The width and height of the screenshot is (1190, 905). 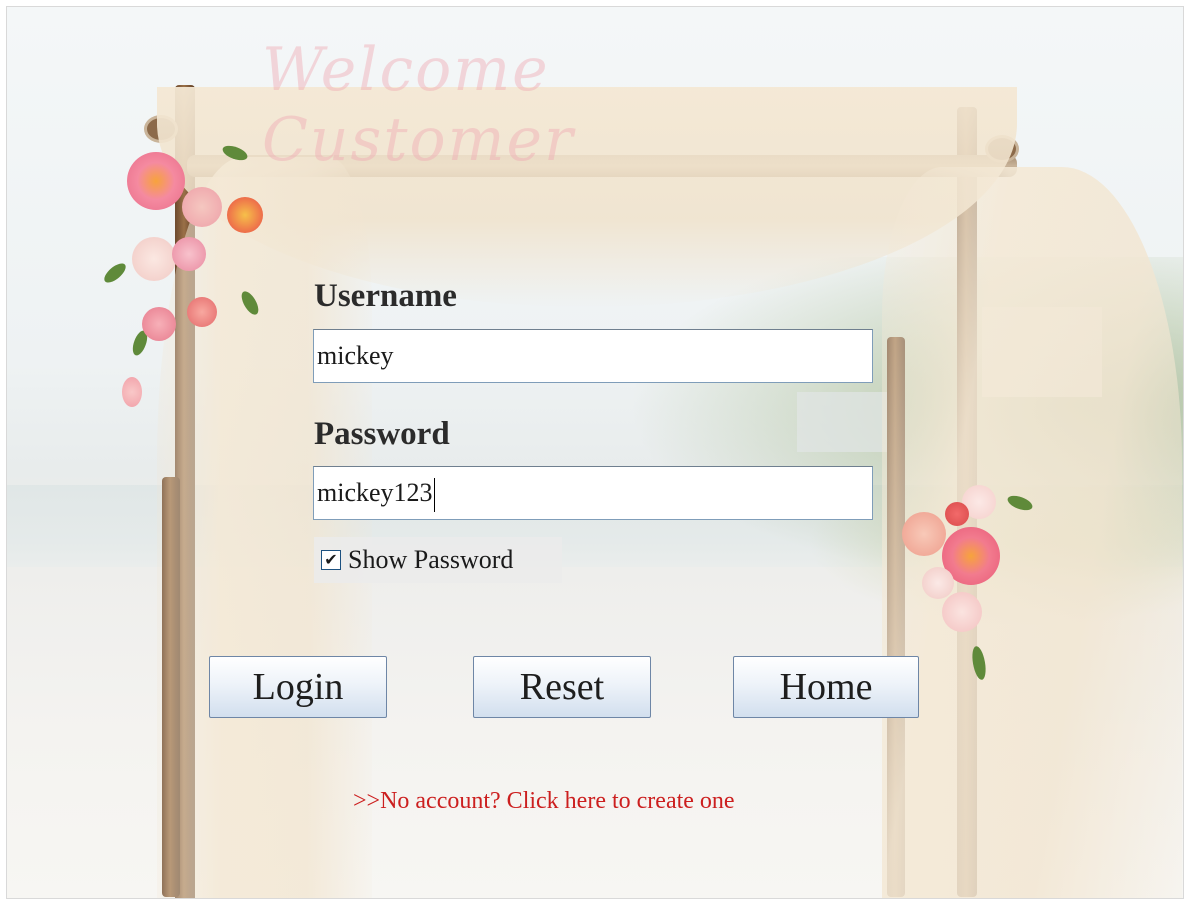 What do you see at coordinates (842, 422) in the screenshot?
I see `background-building-small` at bounding box center [842, 422].